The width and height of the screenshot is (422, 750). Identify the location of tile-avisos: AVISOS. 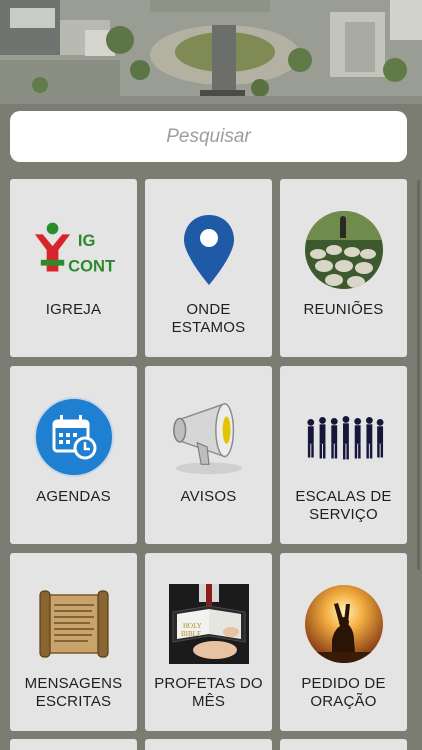
(208, 455).